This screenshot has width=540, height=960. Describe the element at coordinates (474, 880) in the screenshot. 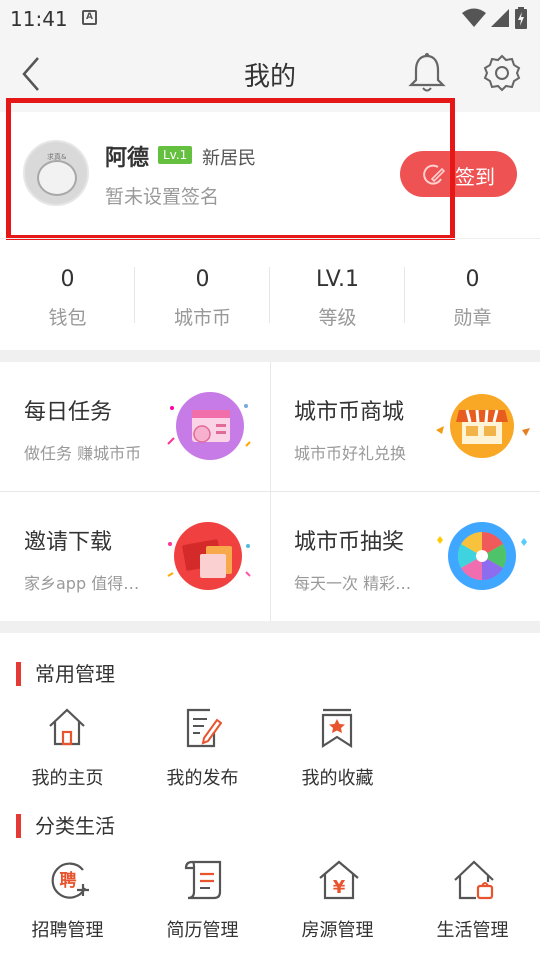

I see `life-house-icon` at that location.